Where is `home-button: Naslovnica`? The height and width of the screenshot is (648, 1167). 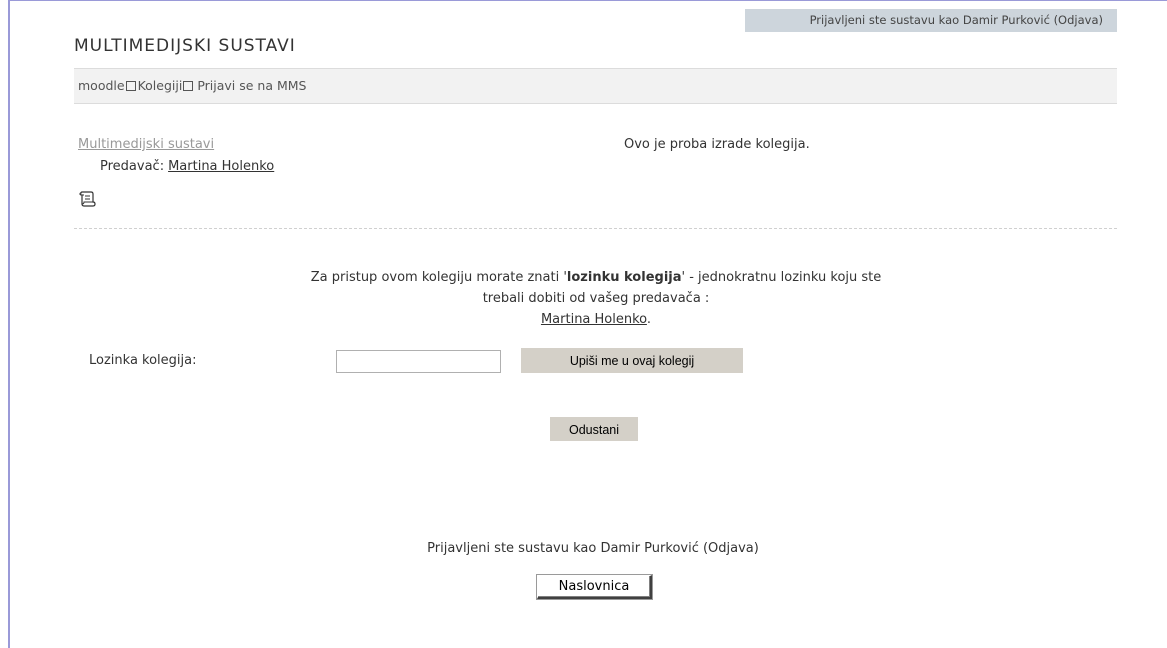 home-button: Naslovnica is located at coordinates (594, 587).